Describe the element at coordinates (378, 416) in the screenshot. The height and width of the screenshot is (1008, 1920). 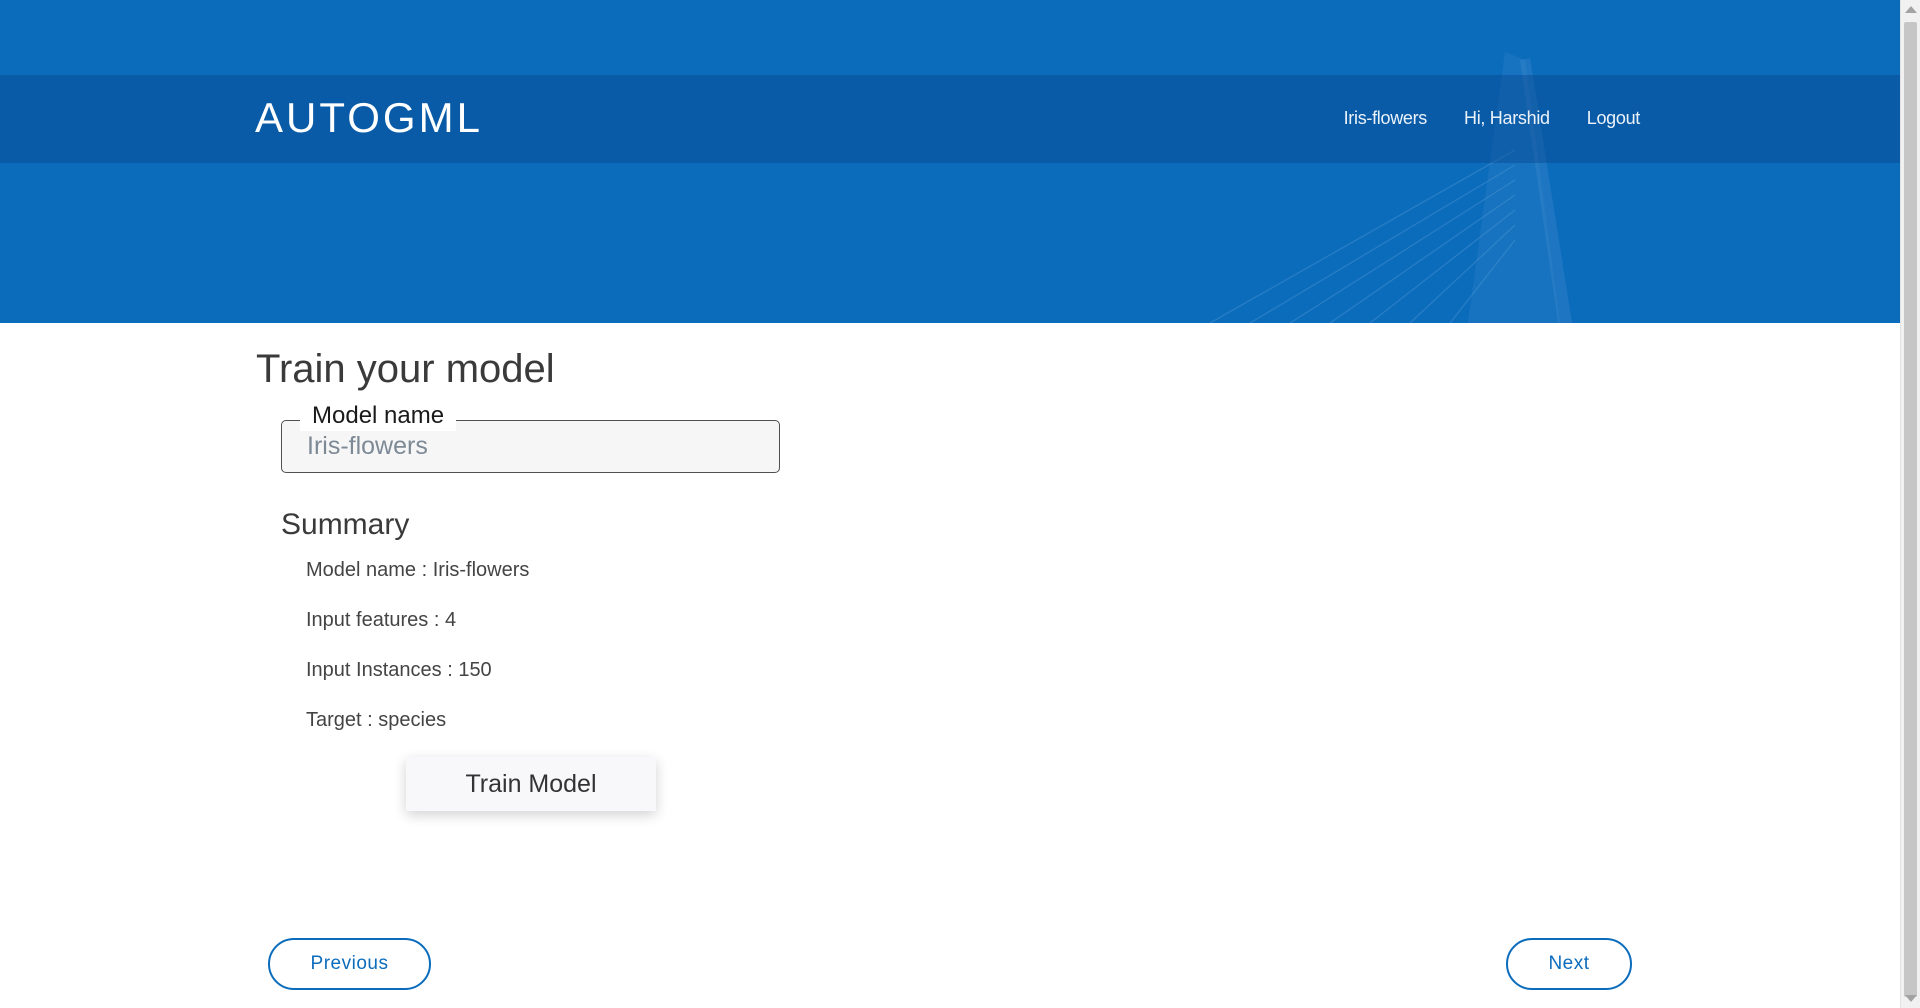
I see `model-name-label: Model name` at that location.